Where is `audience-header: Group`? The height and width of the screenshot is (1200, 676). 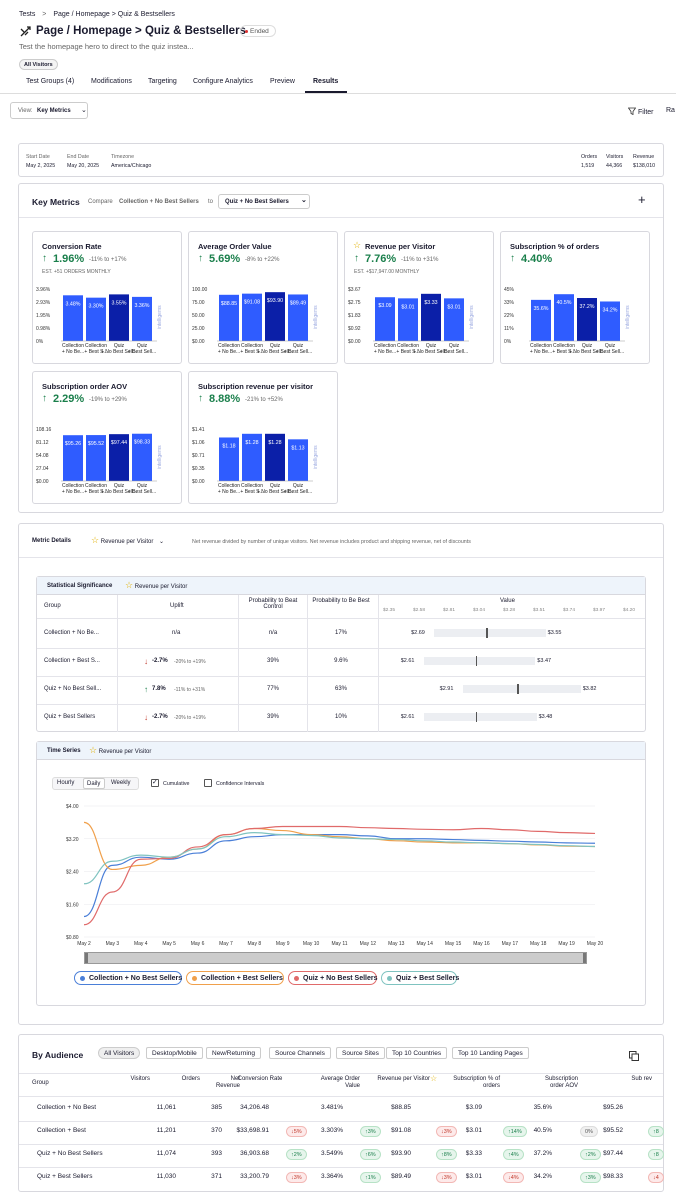
audience-header: Group is located at coordinates (40, 1083).